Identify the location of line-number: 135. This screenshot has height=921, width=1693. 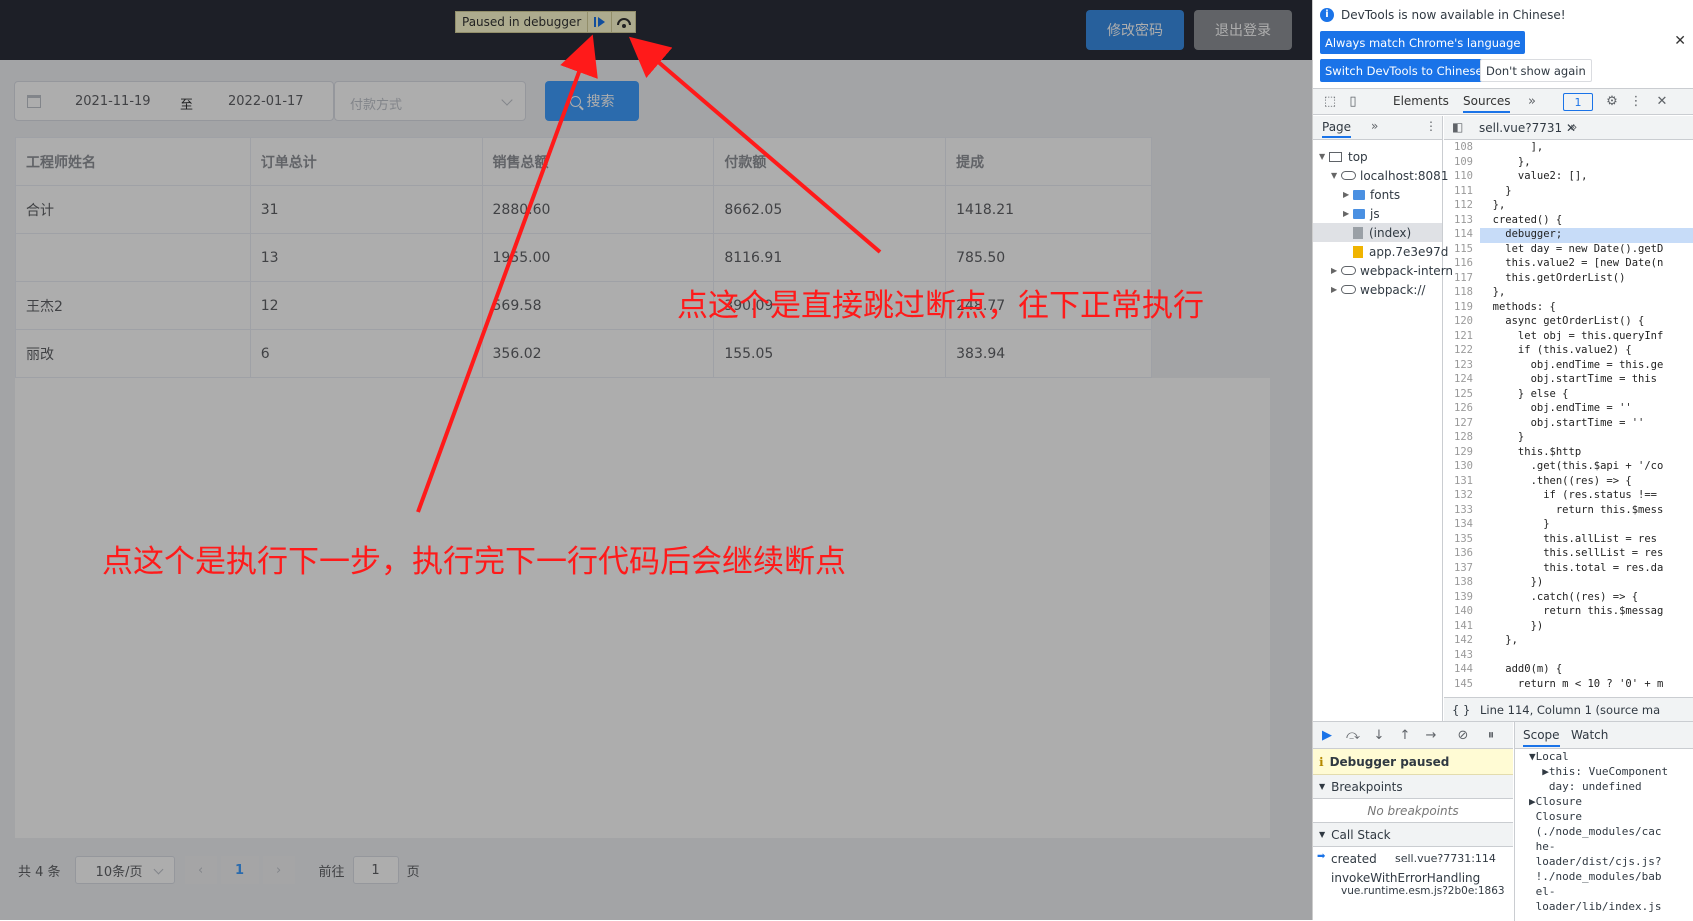
(1462, 540).